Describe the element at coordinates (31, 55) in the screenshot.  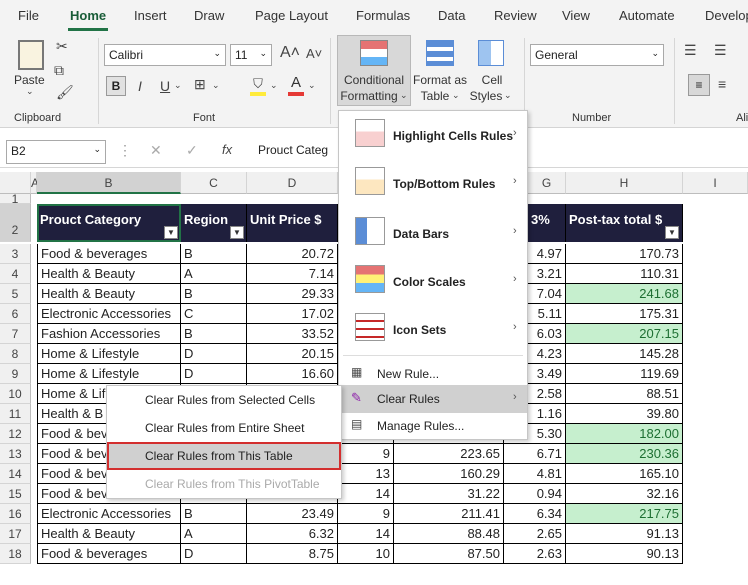
I see `paste-icon` at that location.